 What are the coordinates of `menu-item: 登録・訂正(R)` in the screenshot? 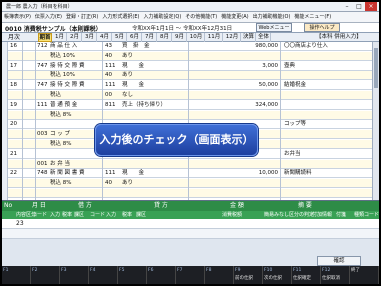 It's located at (82, 17).